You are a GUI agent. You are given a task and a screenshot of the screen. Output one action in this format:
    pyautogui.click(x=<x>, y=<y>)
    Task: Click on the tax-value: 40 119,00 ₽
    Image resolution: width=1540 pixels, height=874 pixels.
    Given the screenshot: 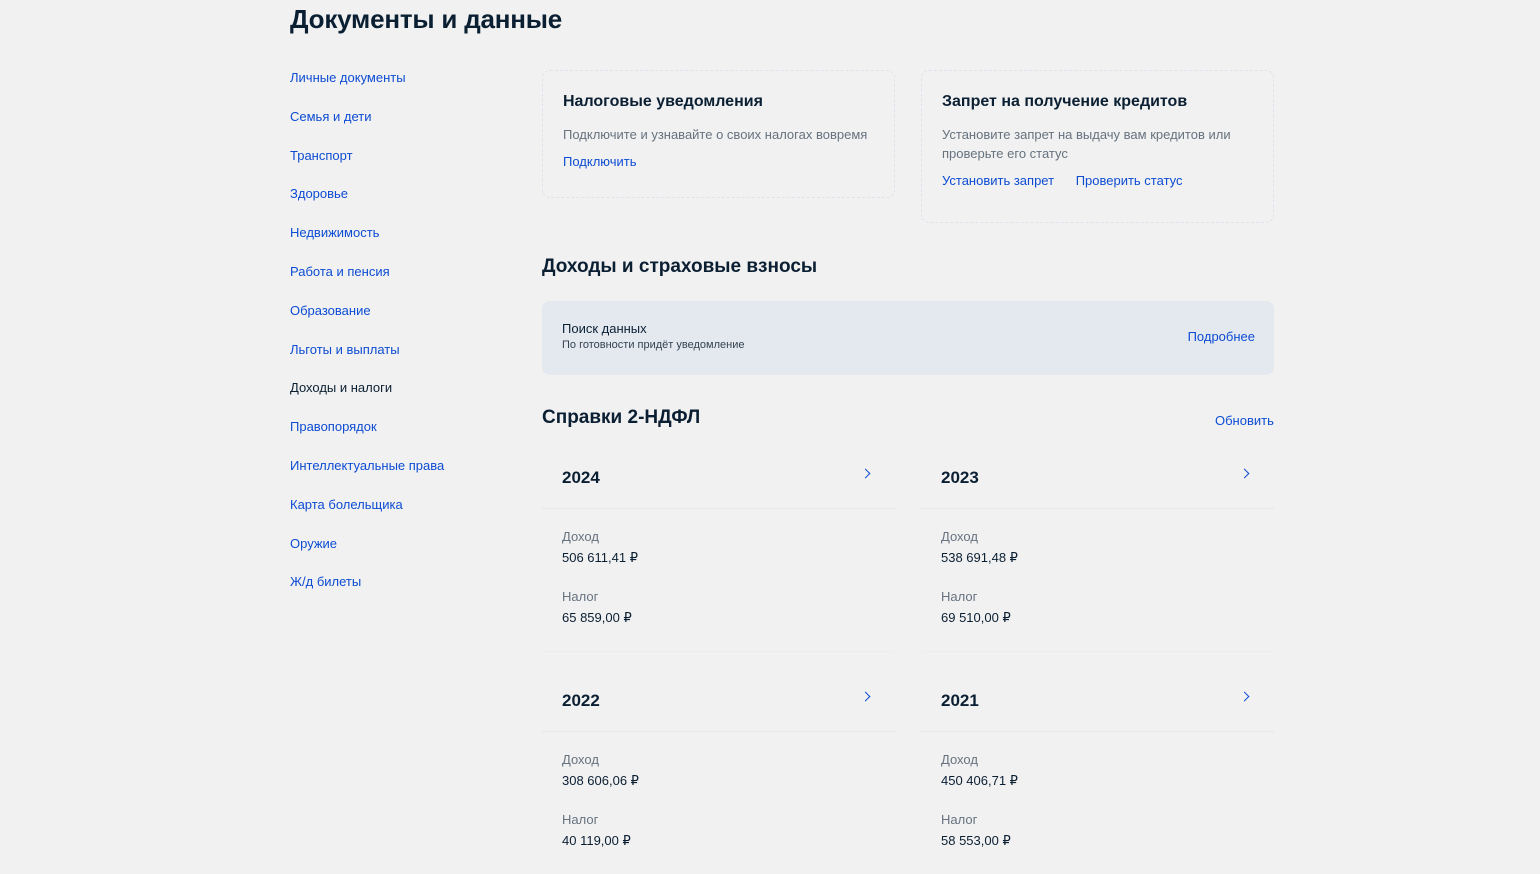 What is the action you would take?
    pyautogui.click(x=596, y=840)
    